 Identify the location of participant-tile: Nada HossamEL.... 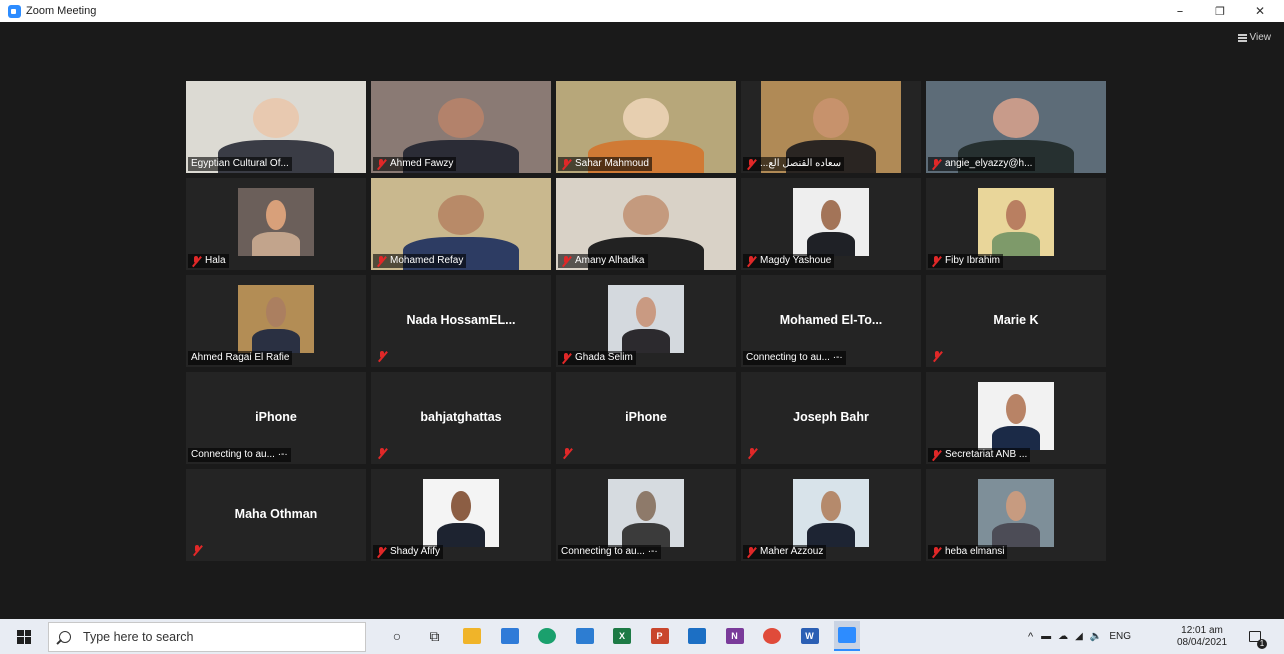
(461, 321).